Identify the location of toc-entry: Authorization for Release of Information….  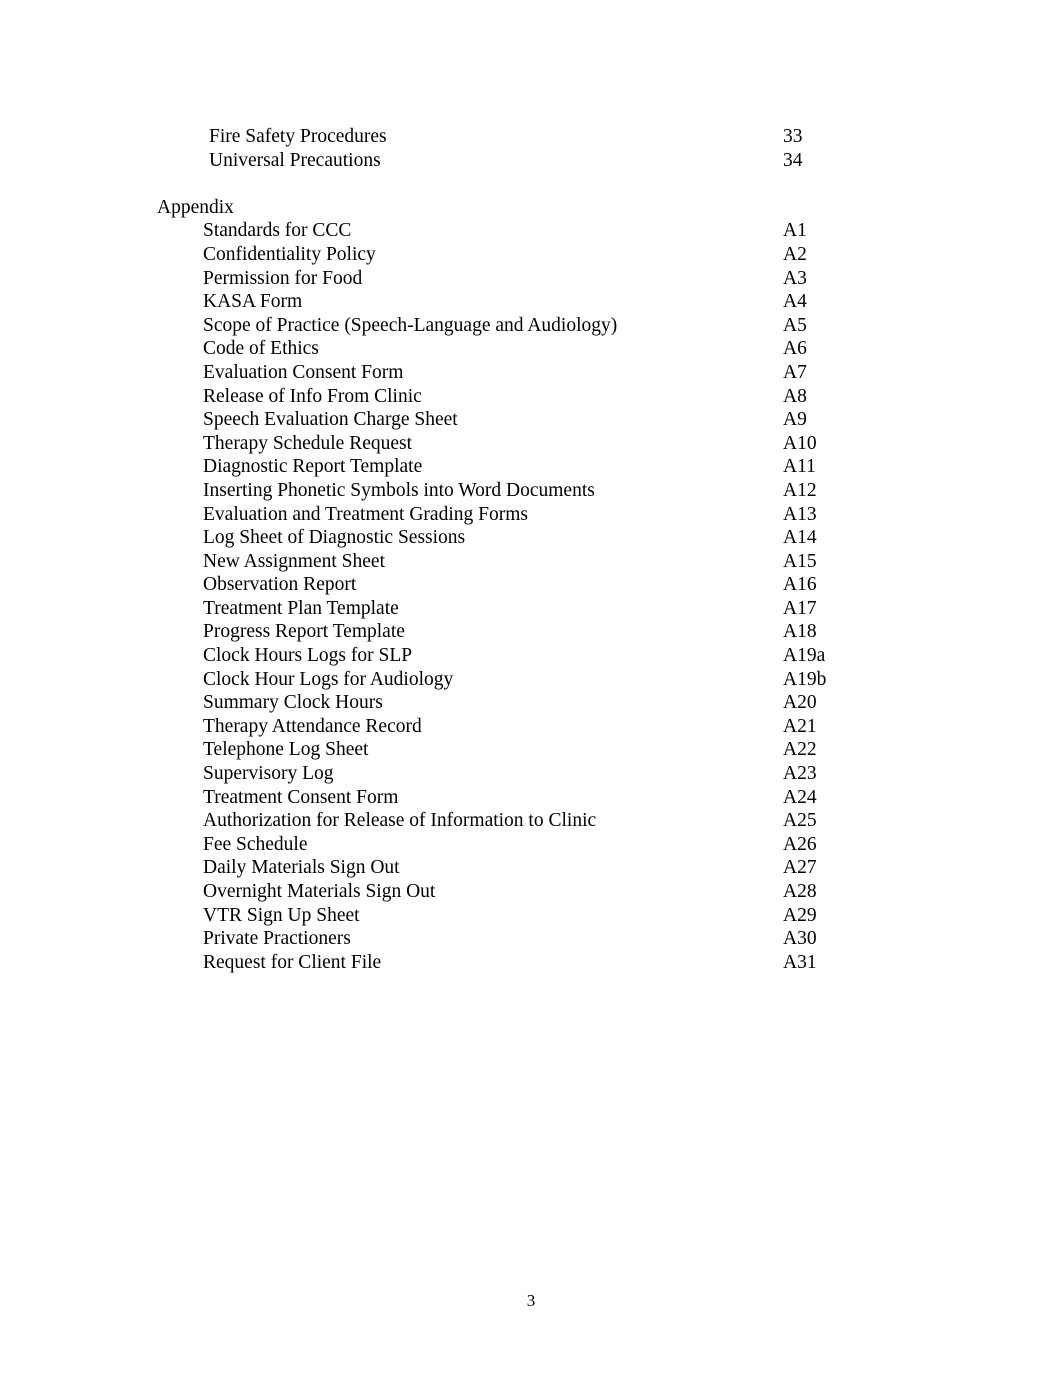
(531, 821).